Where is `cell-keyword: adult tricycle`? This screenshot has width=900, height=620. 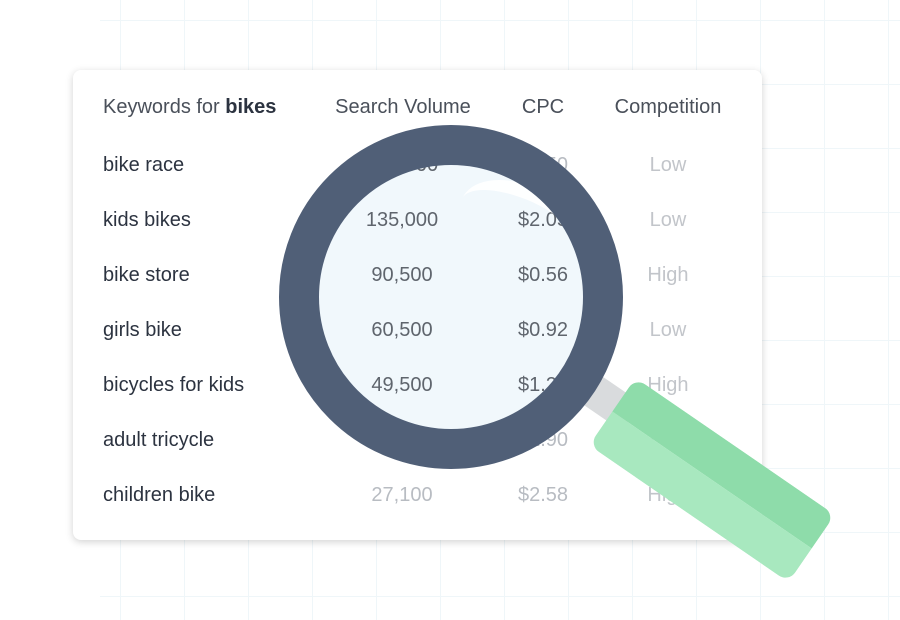
cell-keyword: adult tricycle is located at coordinates (159, 440).